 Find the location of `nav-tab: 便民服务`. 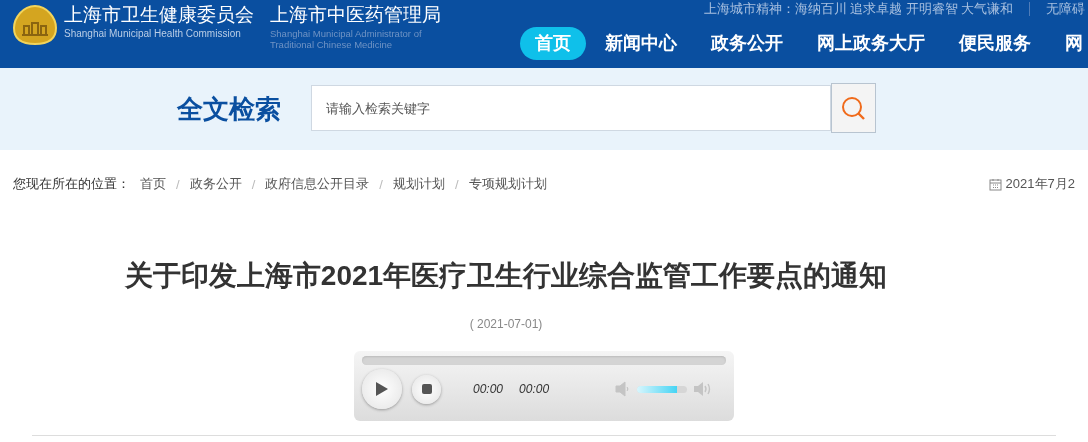

nav-tab: 便民服务 is located at coordinates (995, 43).